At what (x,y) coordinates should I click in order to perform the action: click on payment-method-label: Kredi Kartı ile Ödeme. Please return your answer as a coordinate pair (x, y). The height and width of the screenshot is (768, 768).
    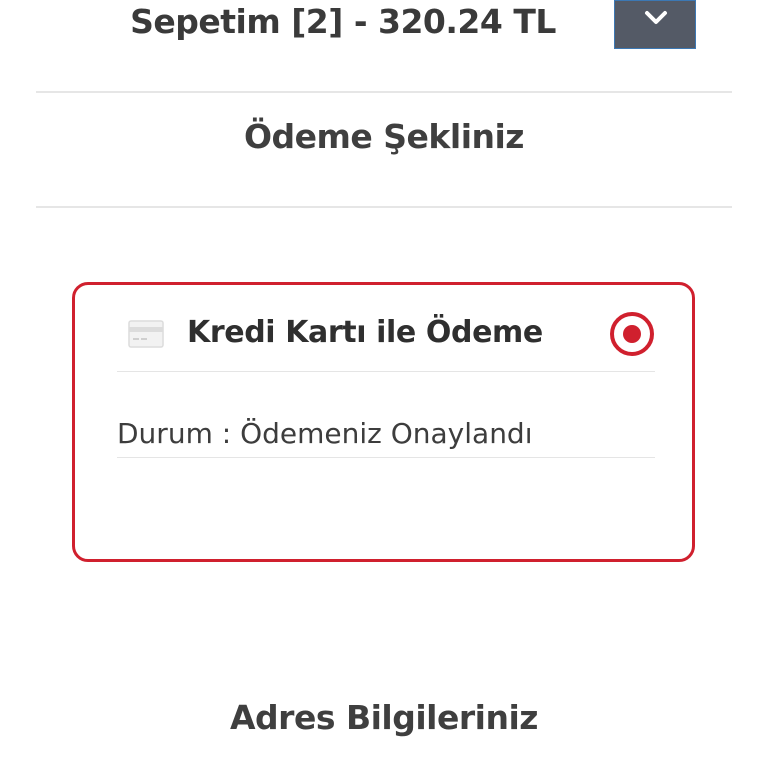
    Looking at the image, I should click on (365, 332).